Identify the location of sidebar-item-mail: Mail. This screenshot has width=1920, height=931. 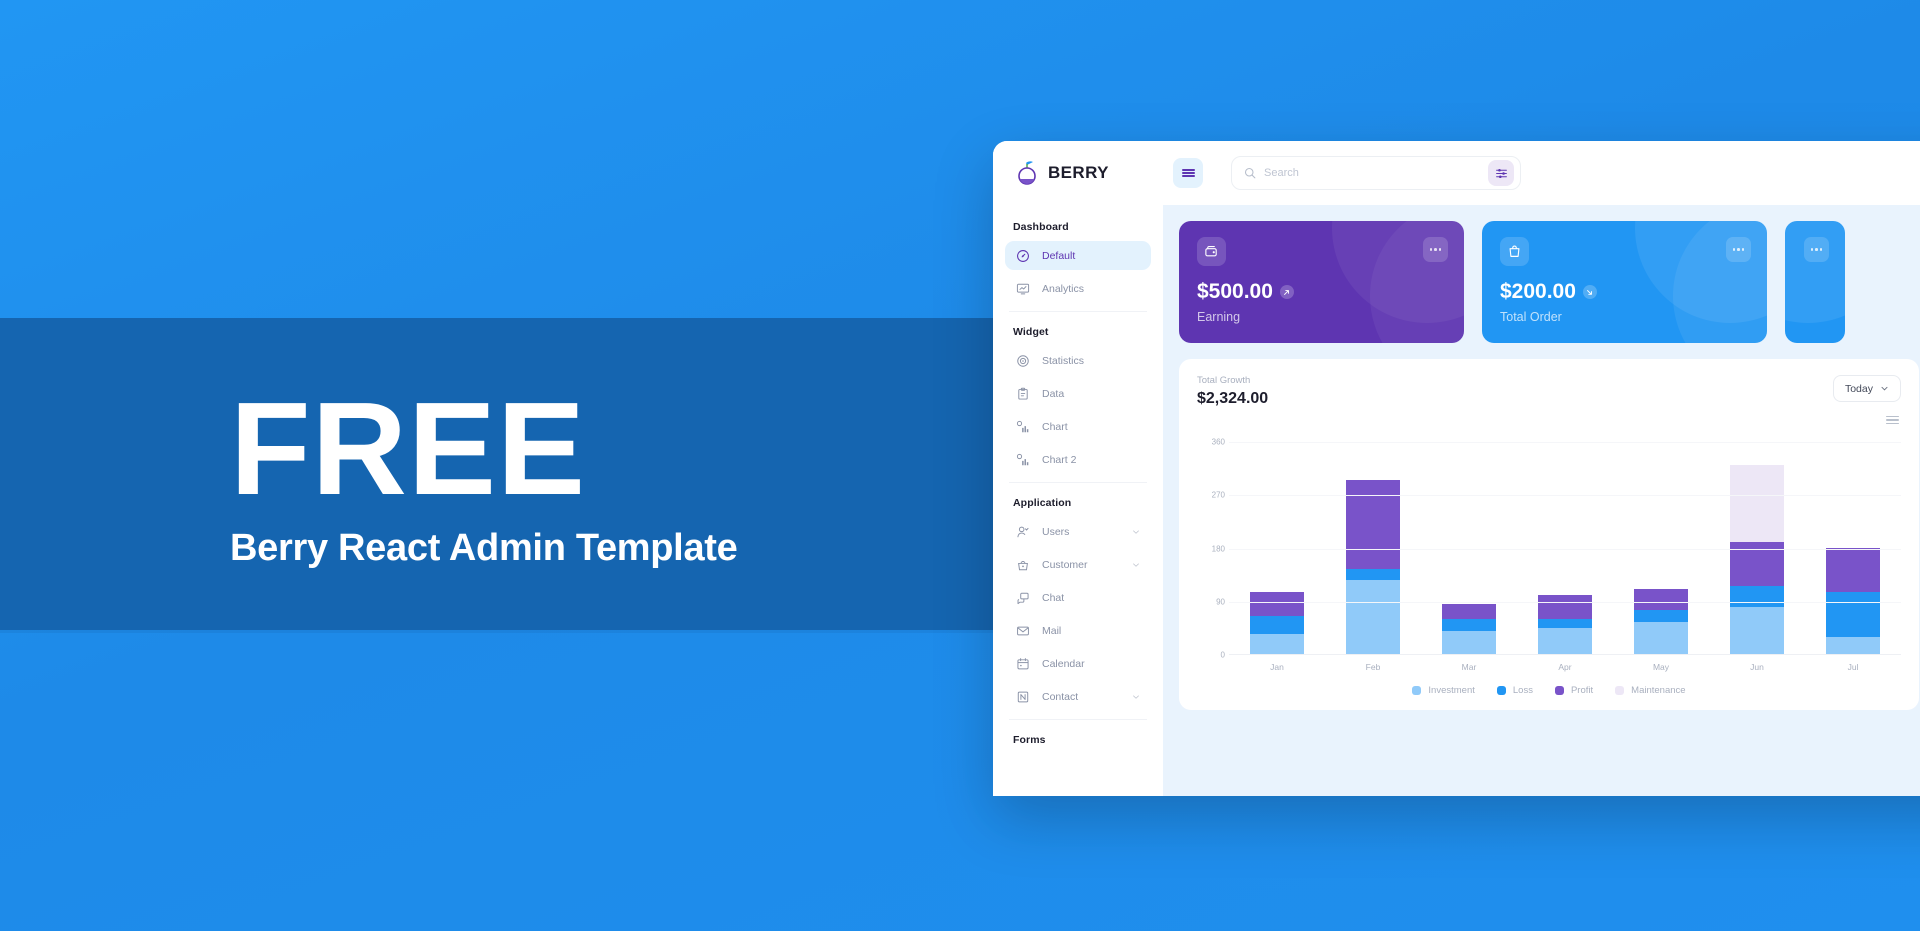
(1078, 630).